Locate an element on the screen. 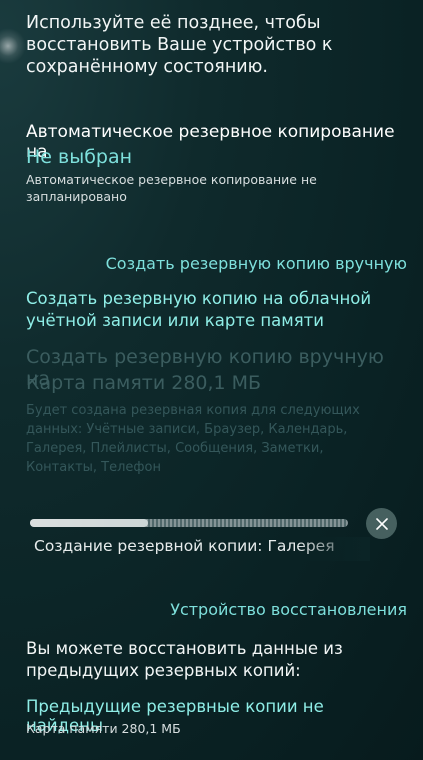  text-fade-overlay is located at coordinates (333, 549).